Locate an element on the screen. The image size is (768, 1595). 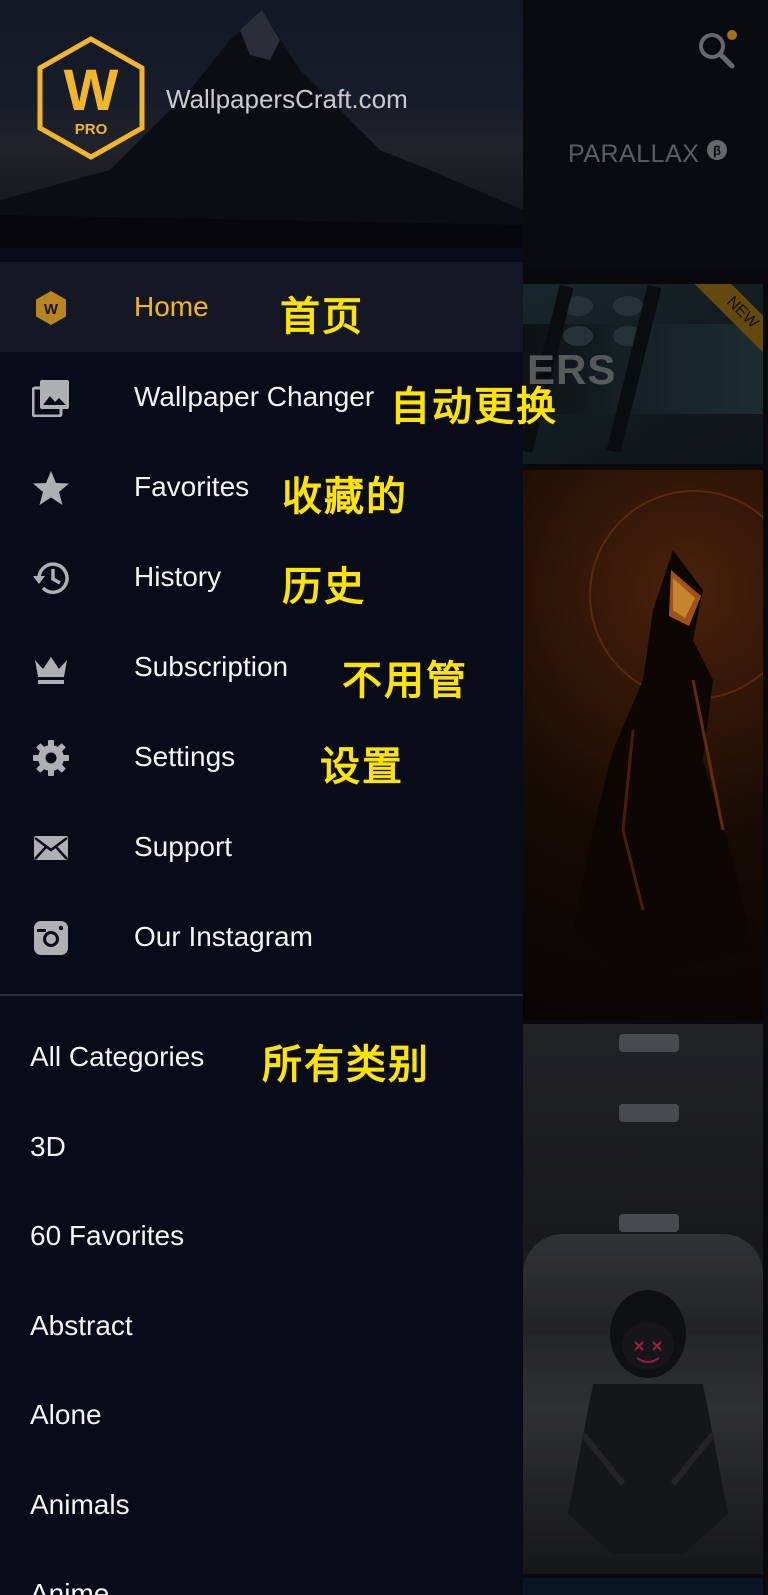
category-3d: 3D is located at coordinates (261, 1148).